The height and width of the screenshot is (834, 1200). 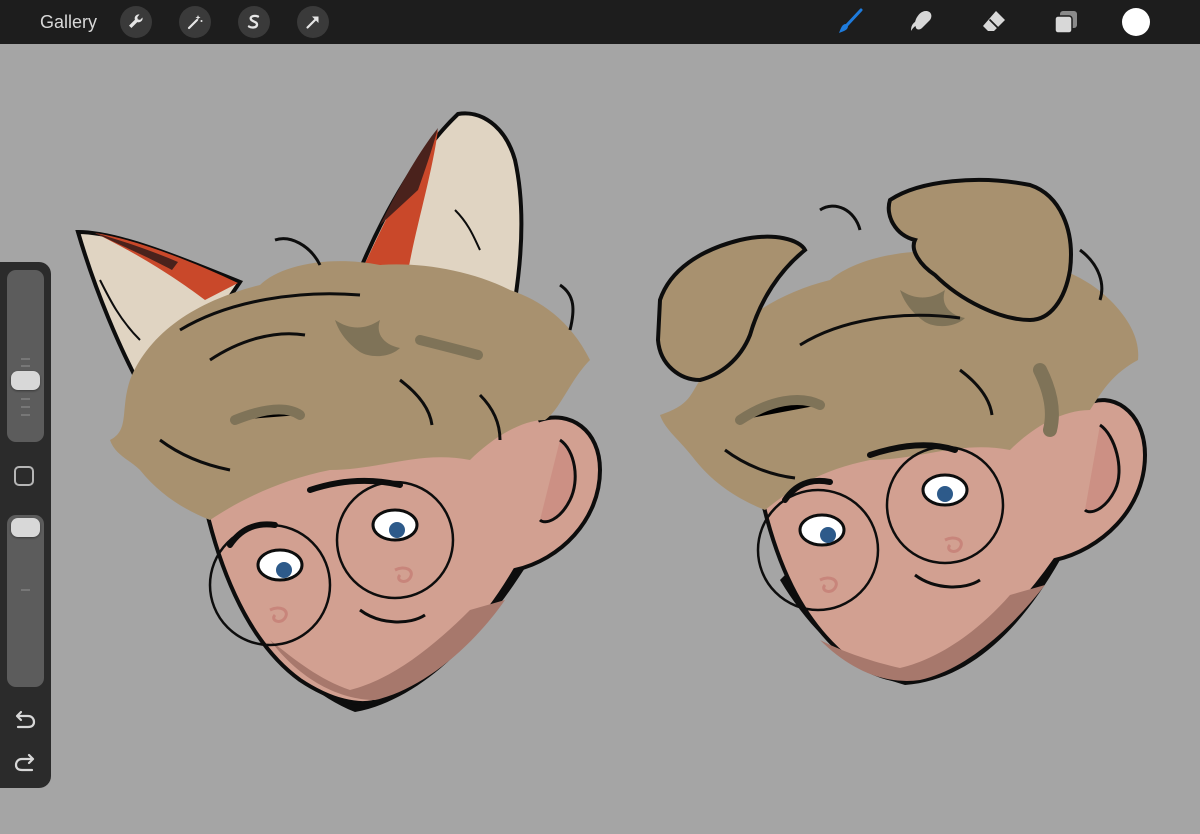 I want to click on eraser-tool, so click(x=994, y=22).